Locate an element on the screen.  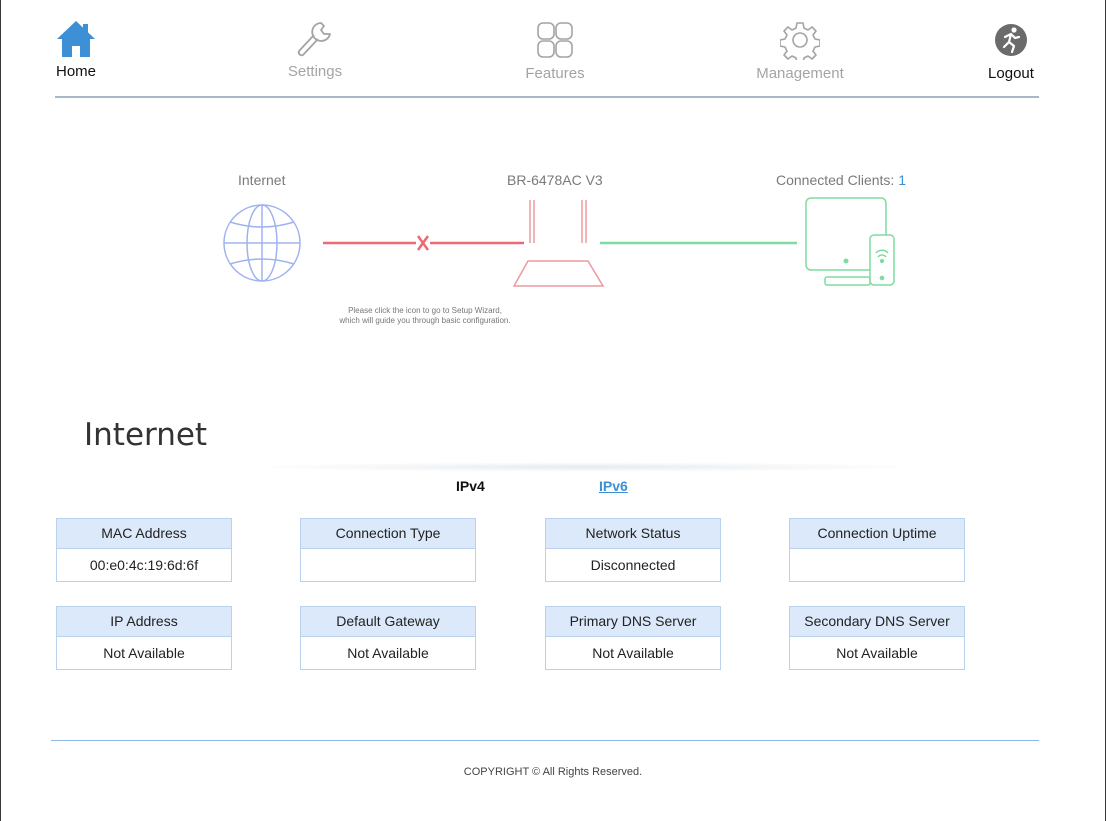
disconnect-x-icon is located at coordinates (423, 243).